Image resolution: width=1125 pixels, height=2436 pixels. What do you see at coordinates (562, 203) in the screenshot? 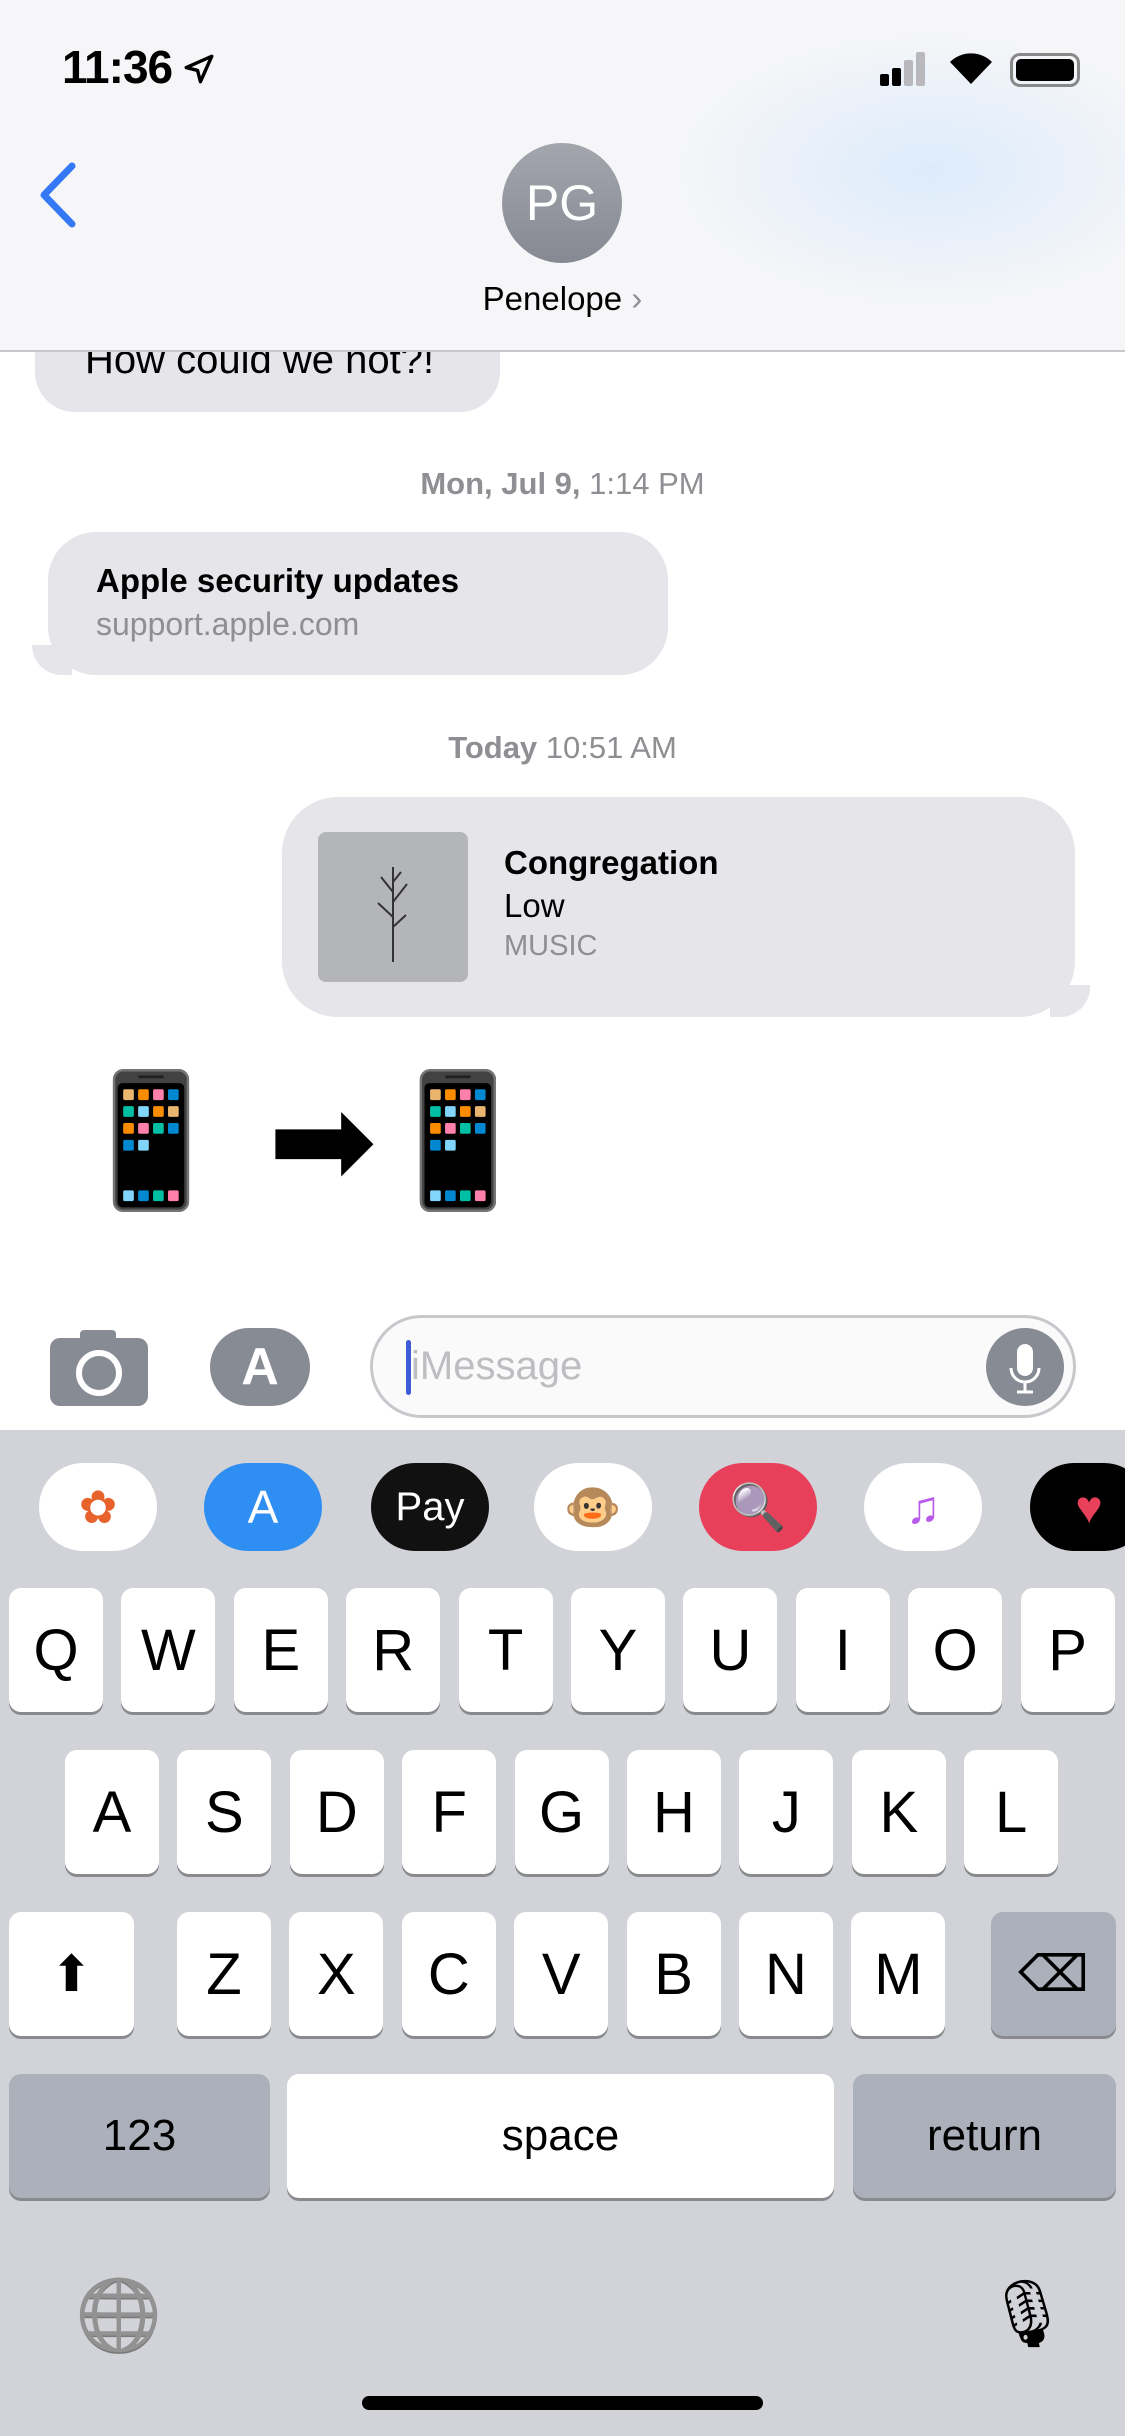
I see `avatar: PG` at bounding box center [562, 203].